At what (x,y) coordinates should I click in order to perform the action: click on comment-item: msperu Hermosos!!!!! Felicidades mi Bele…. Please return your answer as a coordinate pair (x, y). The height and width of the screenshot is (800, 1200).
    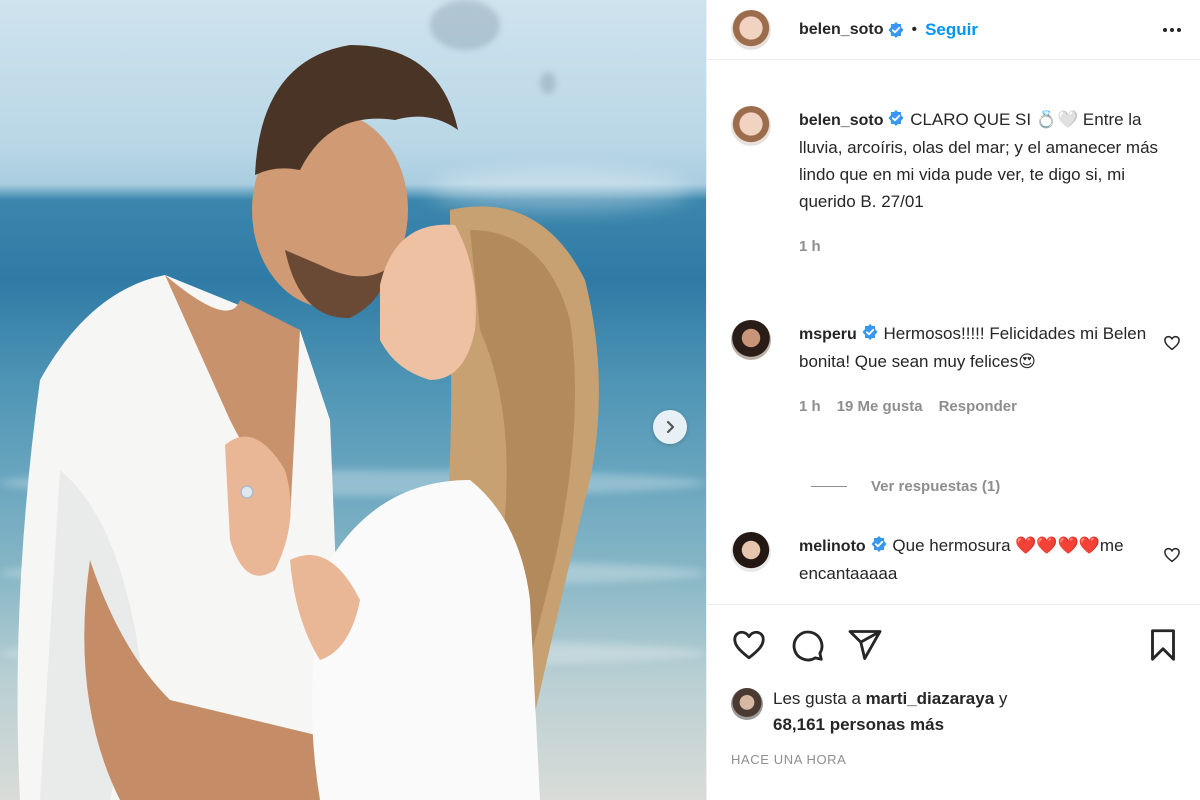
    Looking at the image, I should click on (956, 370).